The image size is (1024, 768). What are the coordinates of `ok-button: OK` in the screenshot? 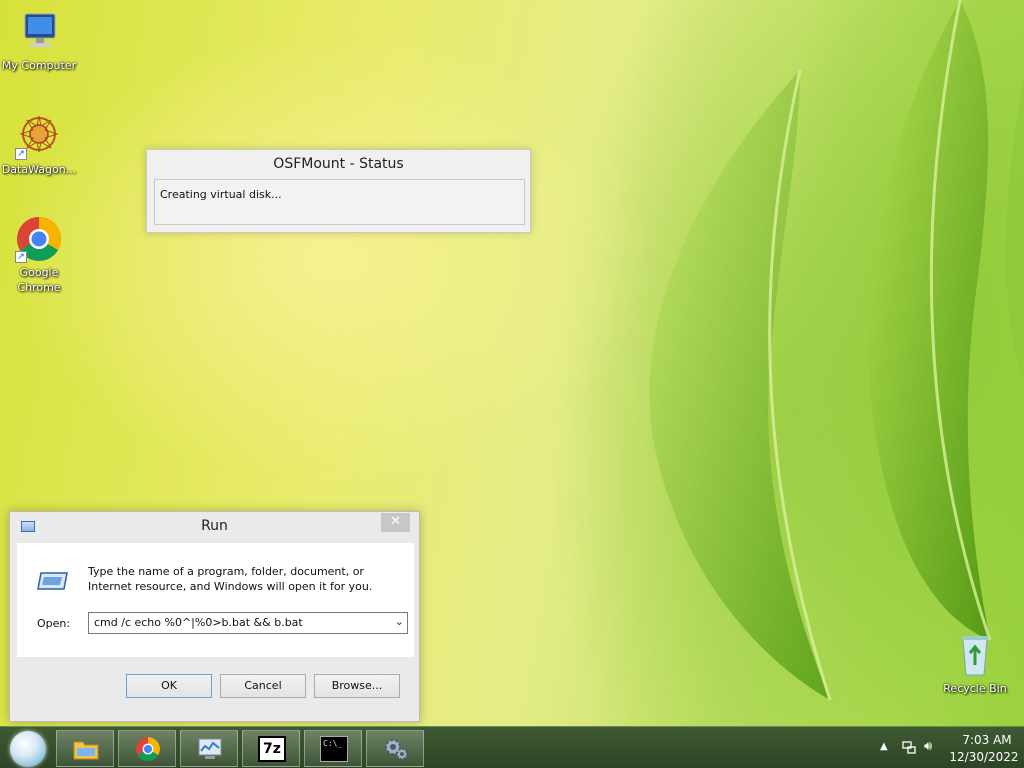 It's located at (169, 686).